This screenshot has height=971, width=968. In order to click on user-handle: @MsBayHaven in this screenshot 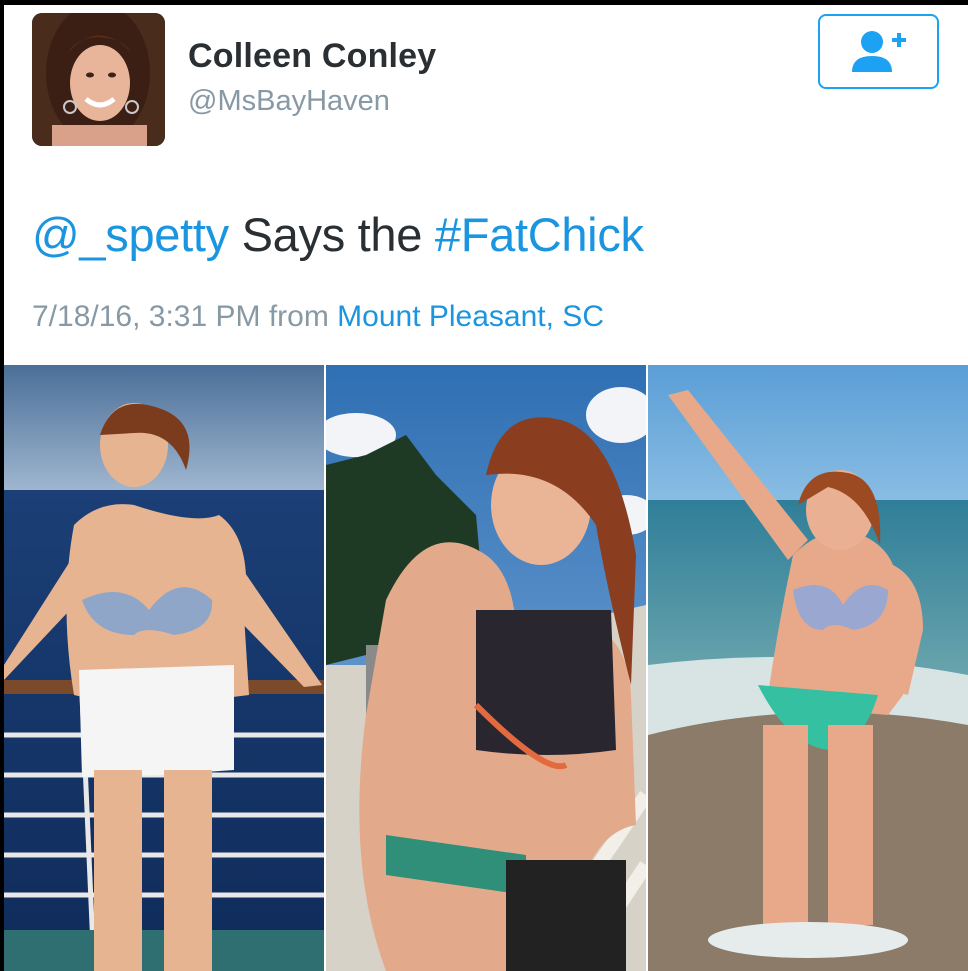, I will do `click(289, 101)`.